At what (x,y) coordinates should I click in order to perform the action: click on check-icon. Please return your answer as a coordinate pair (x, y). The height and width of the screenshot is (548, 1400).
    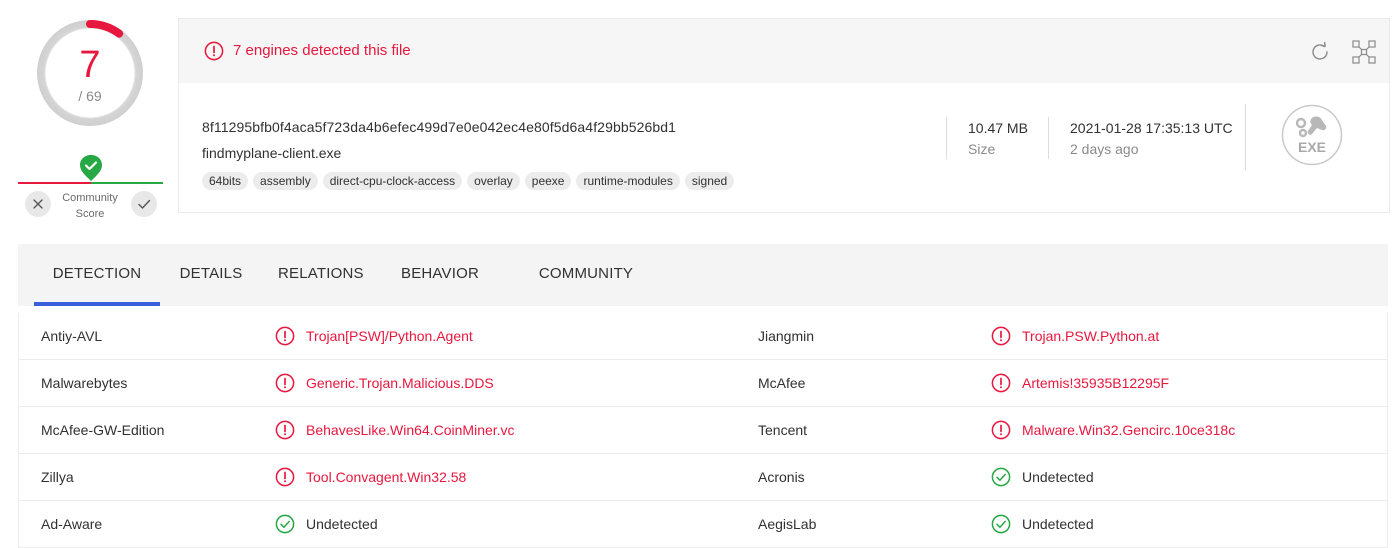
    Looking at the image, I should click on (144, 204).